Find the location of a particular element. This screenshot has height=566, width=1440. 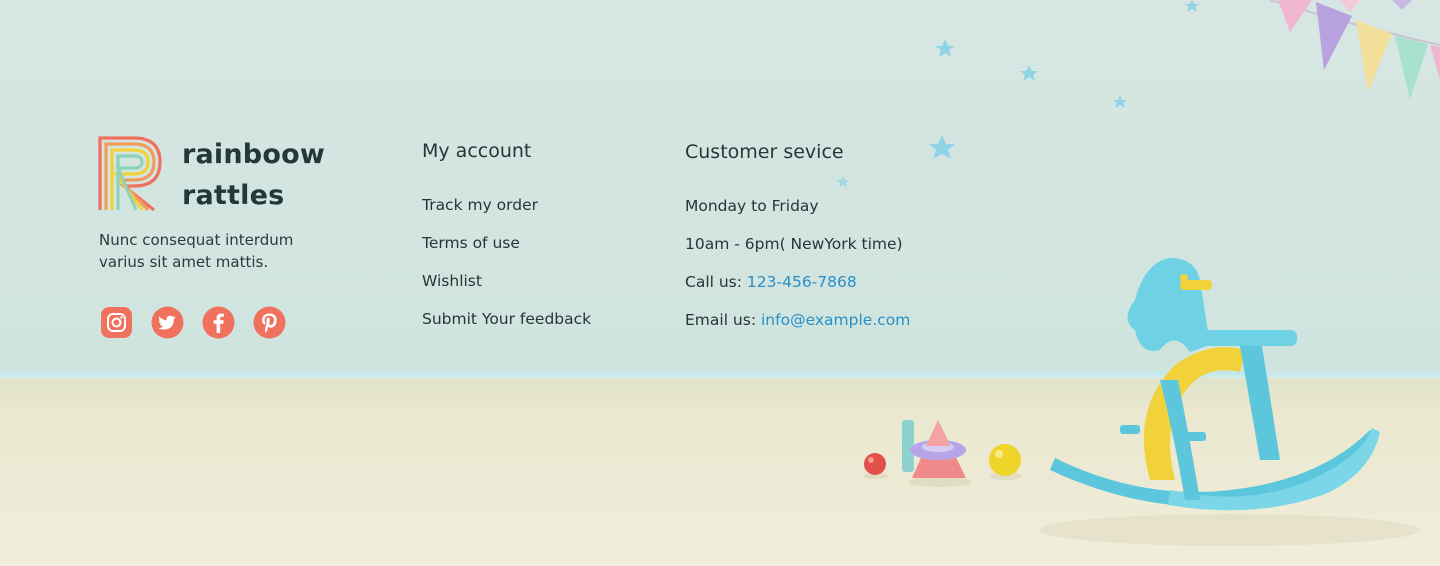

service-hours: 10am - 6pm( NewYork time) is located at coordinates (794, 244).